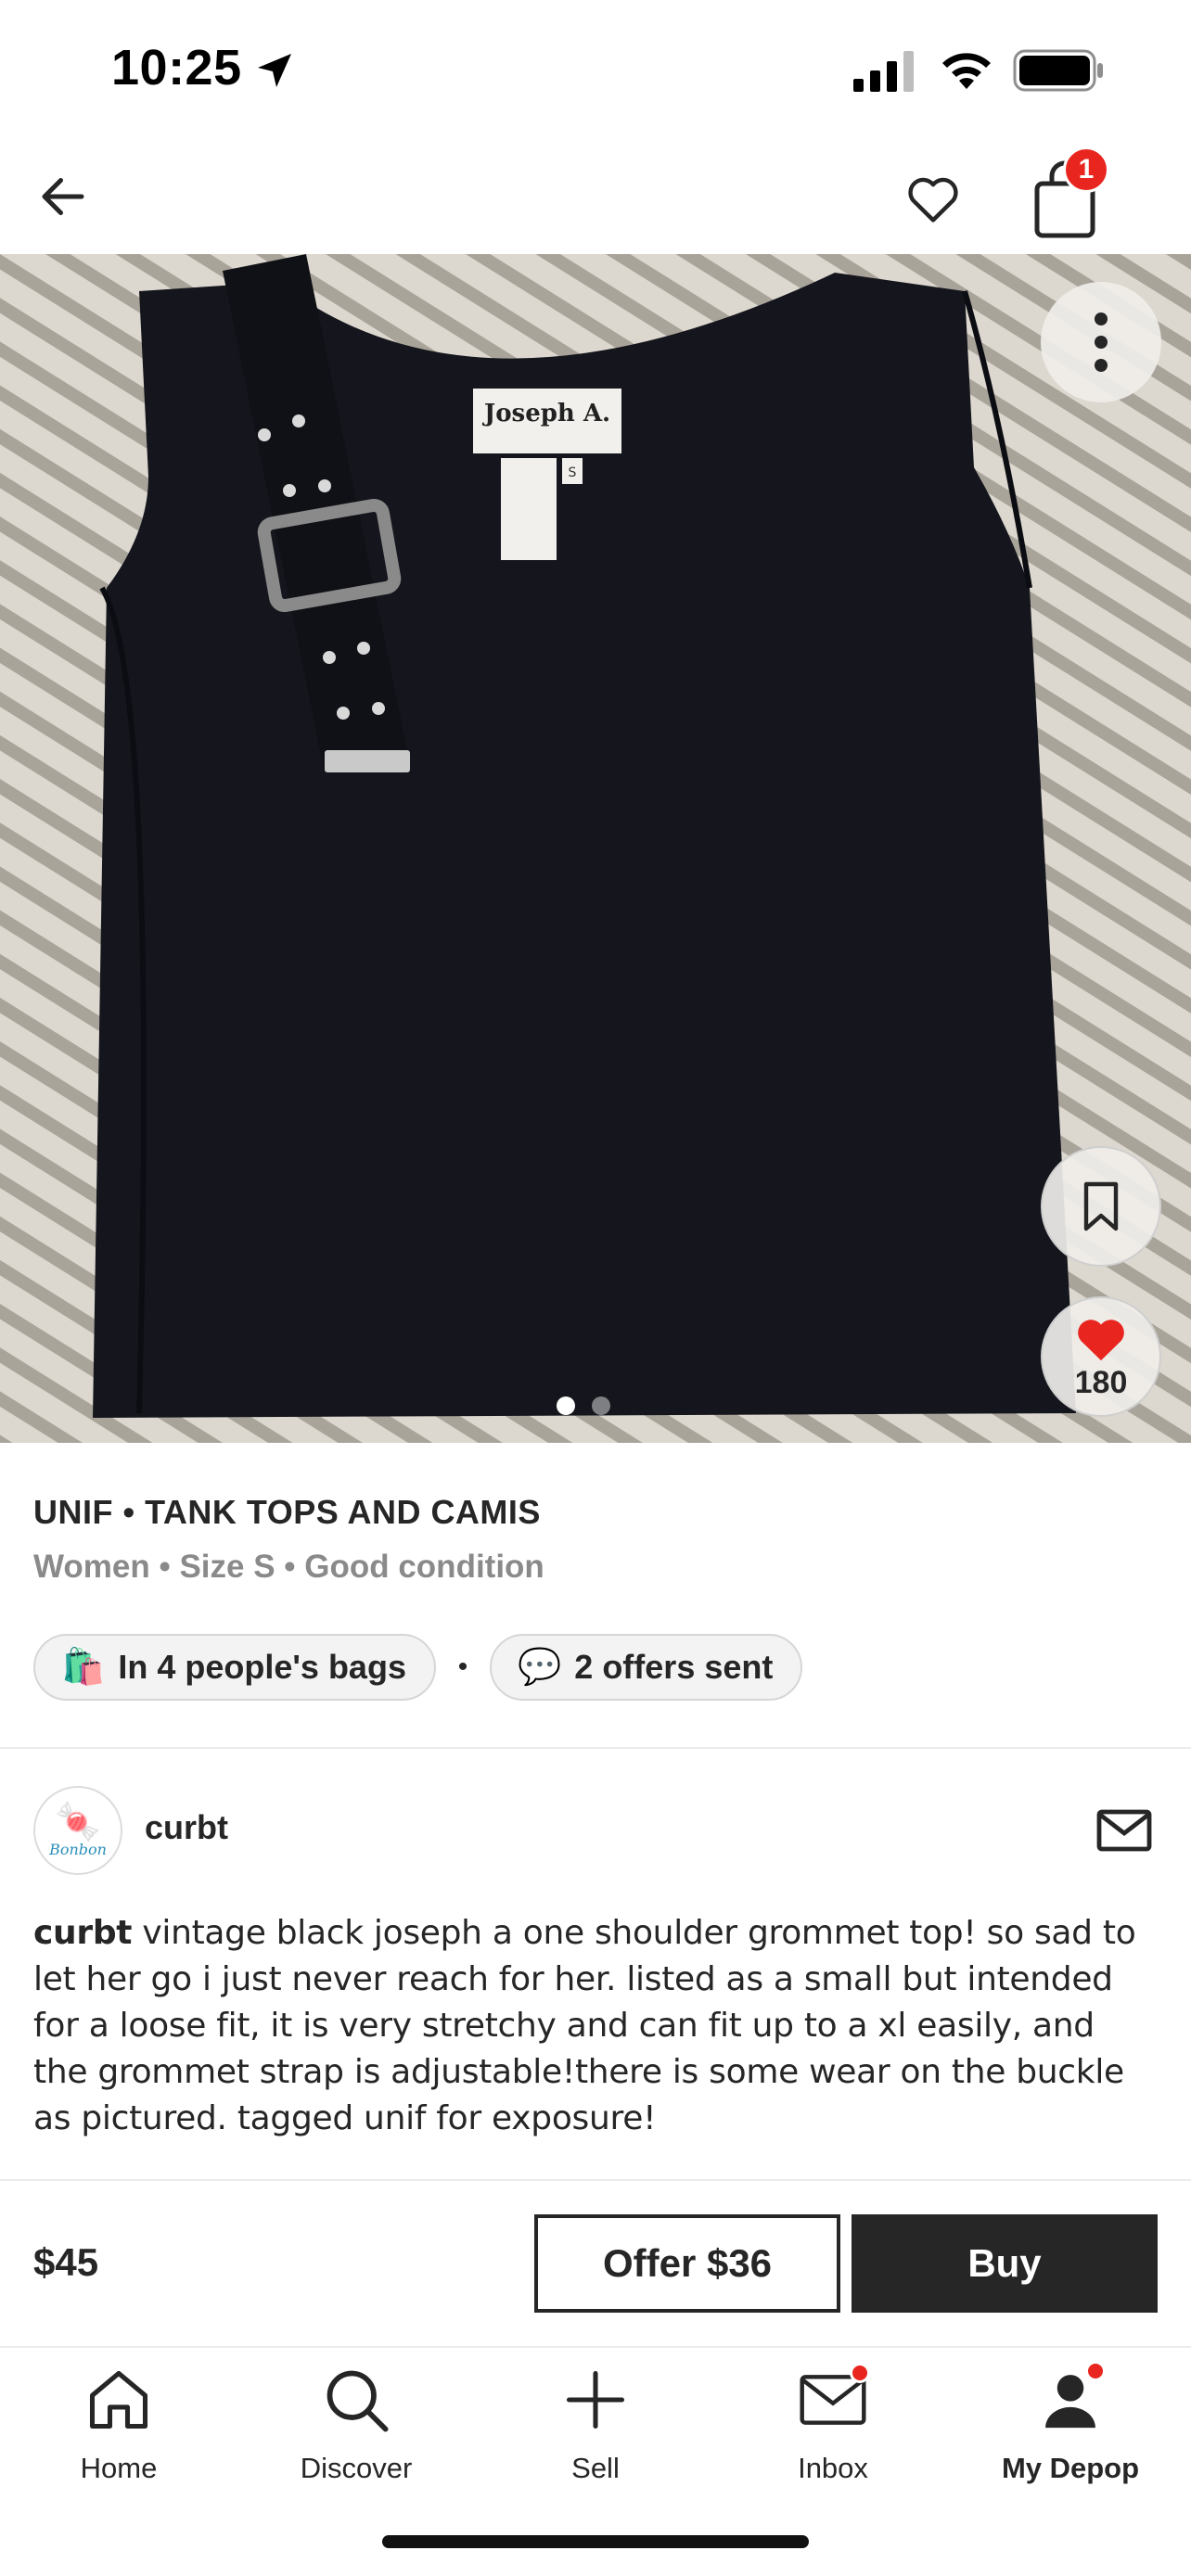 This screenshot has width=1191, height=2576. I want to click on tab-inbox-label: Inbox, so click(833, 2468).